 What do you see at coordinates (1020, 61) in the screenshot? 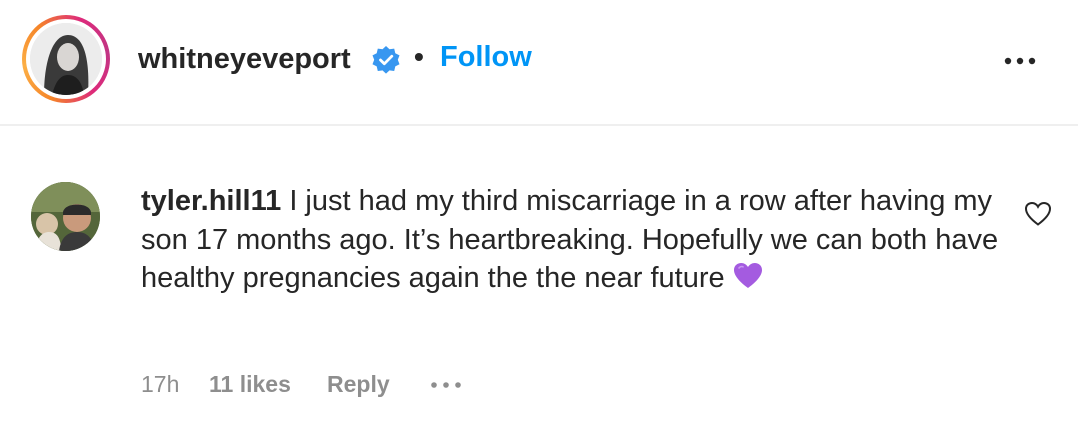
I see `more-options-icon` at bounding box center [1020, 61].